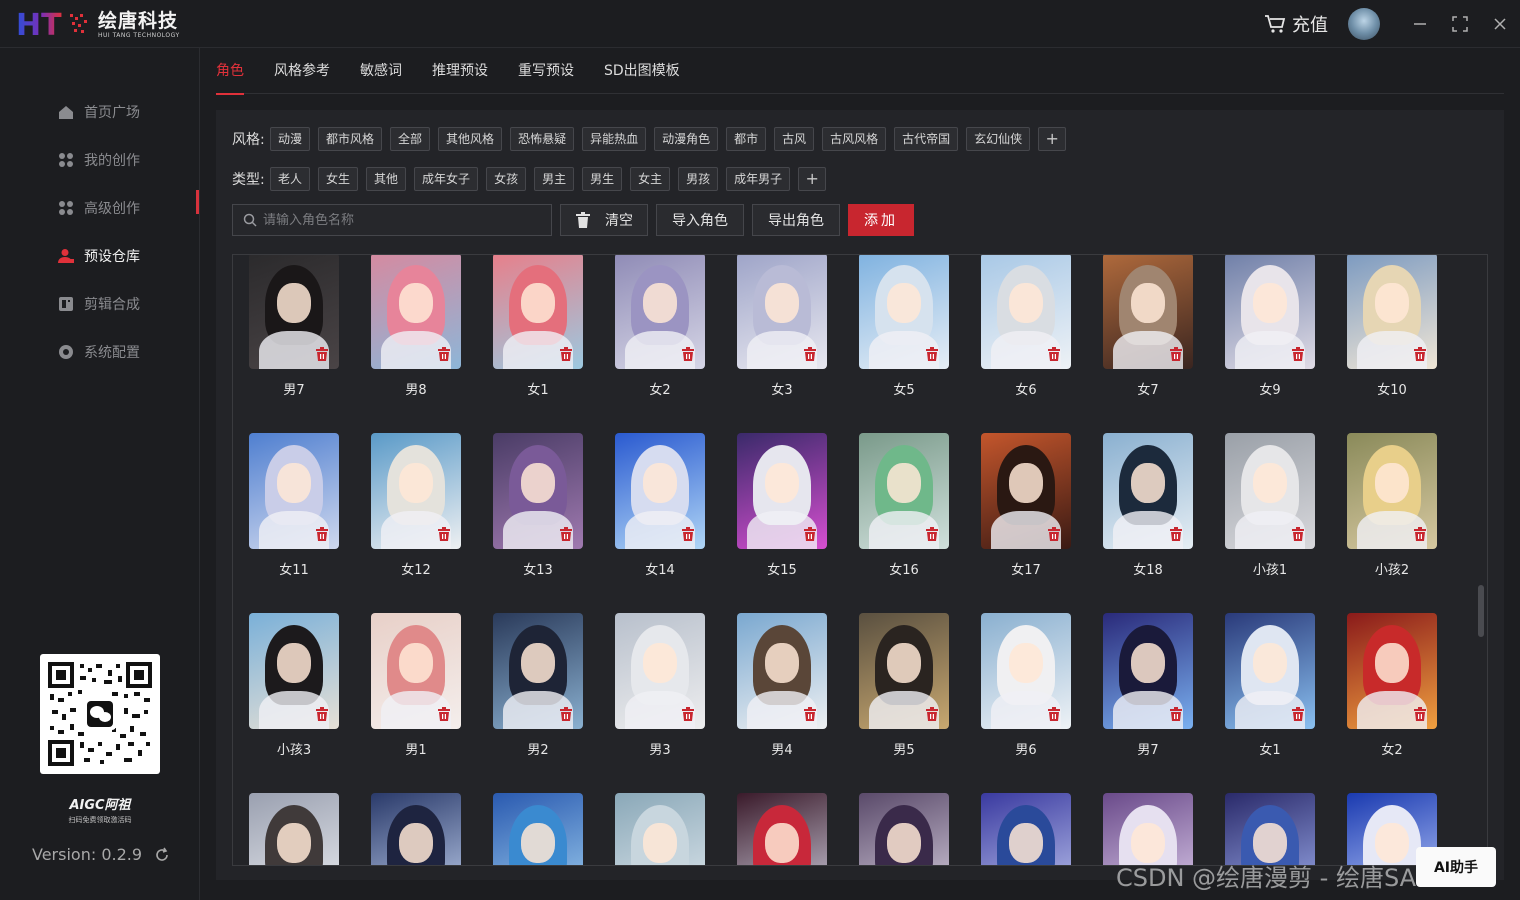  Describe the element at coordinates (1364, 24) in the screenshot. I see `user-avatar` at that location.